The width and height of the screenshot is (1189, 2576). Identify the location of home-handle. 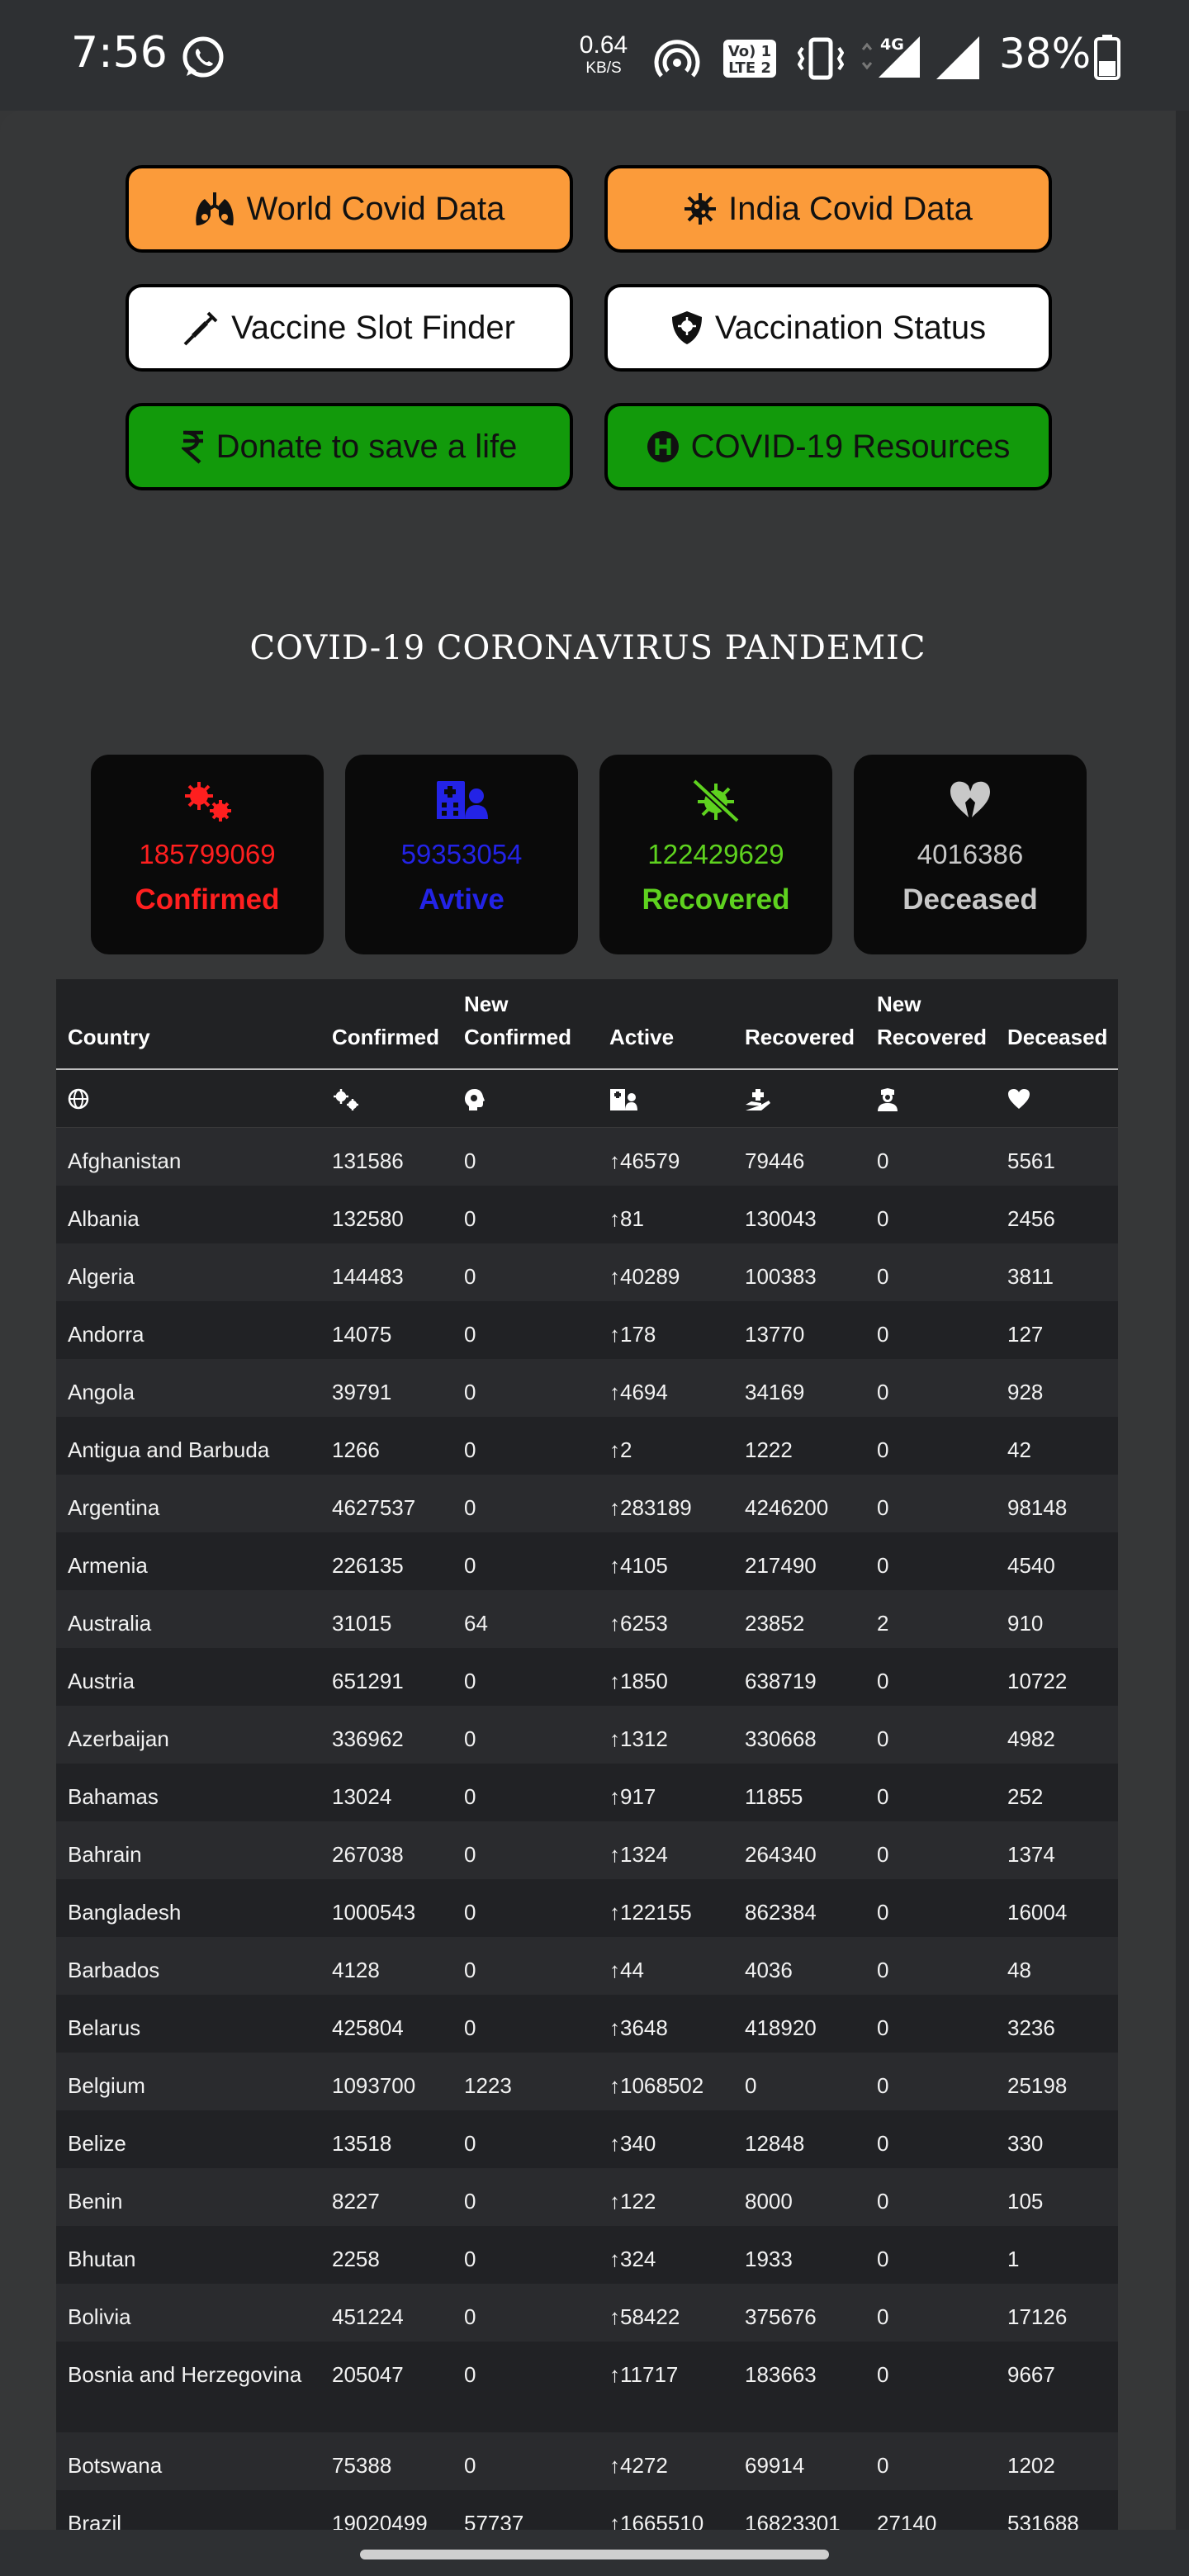
(594, 2554).